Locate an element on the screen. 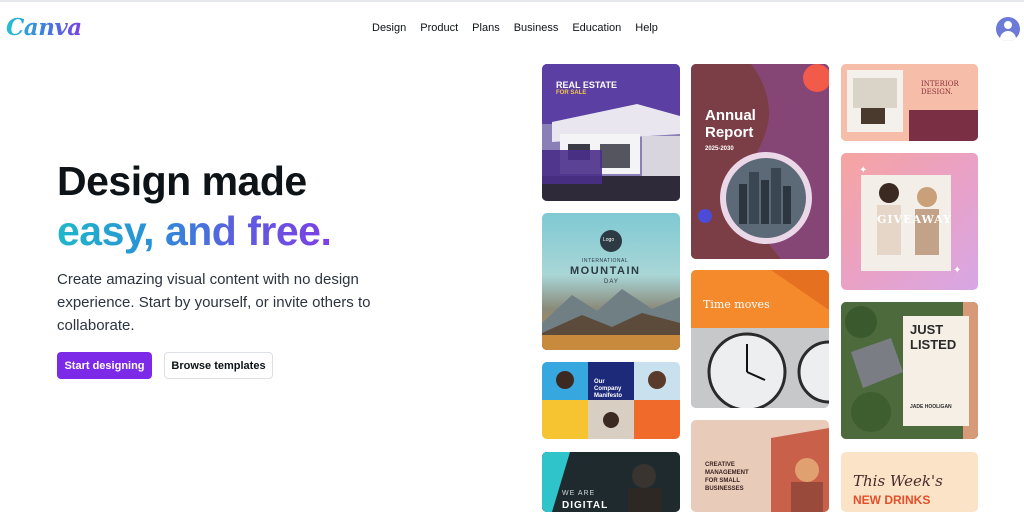  annual-report-years: 2025-2030 is located at coordinates (719, 149).